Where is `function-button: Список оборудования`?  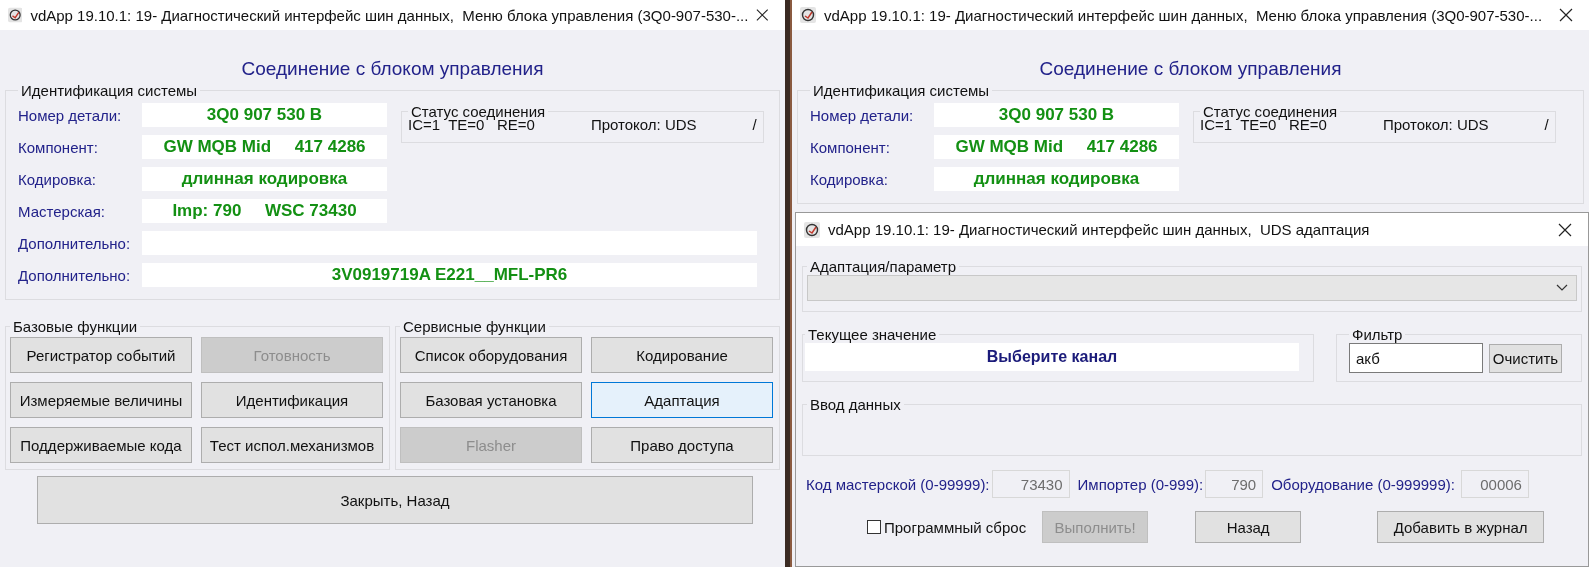
function-button: Список оборудования is located at coordinates (491, 355).